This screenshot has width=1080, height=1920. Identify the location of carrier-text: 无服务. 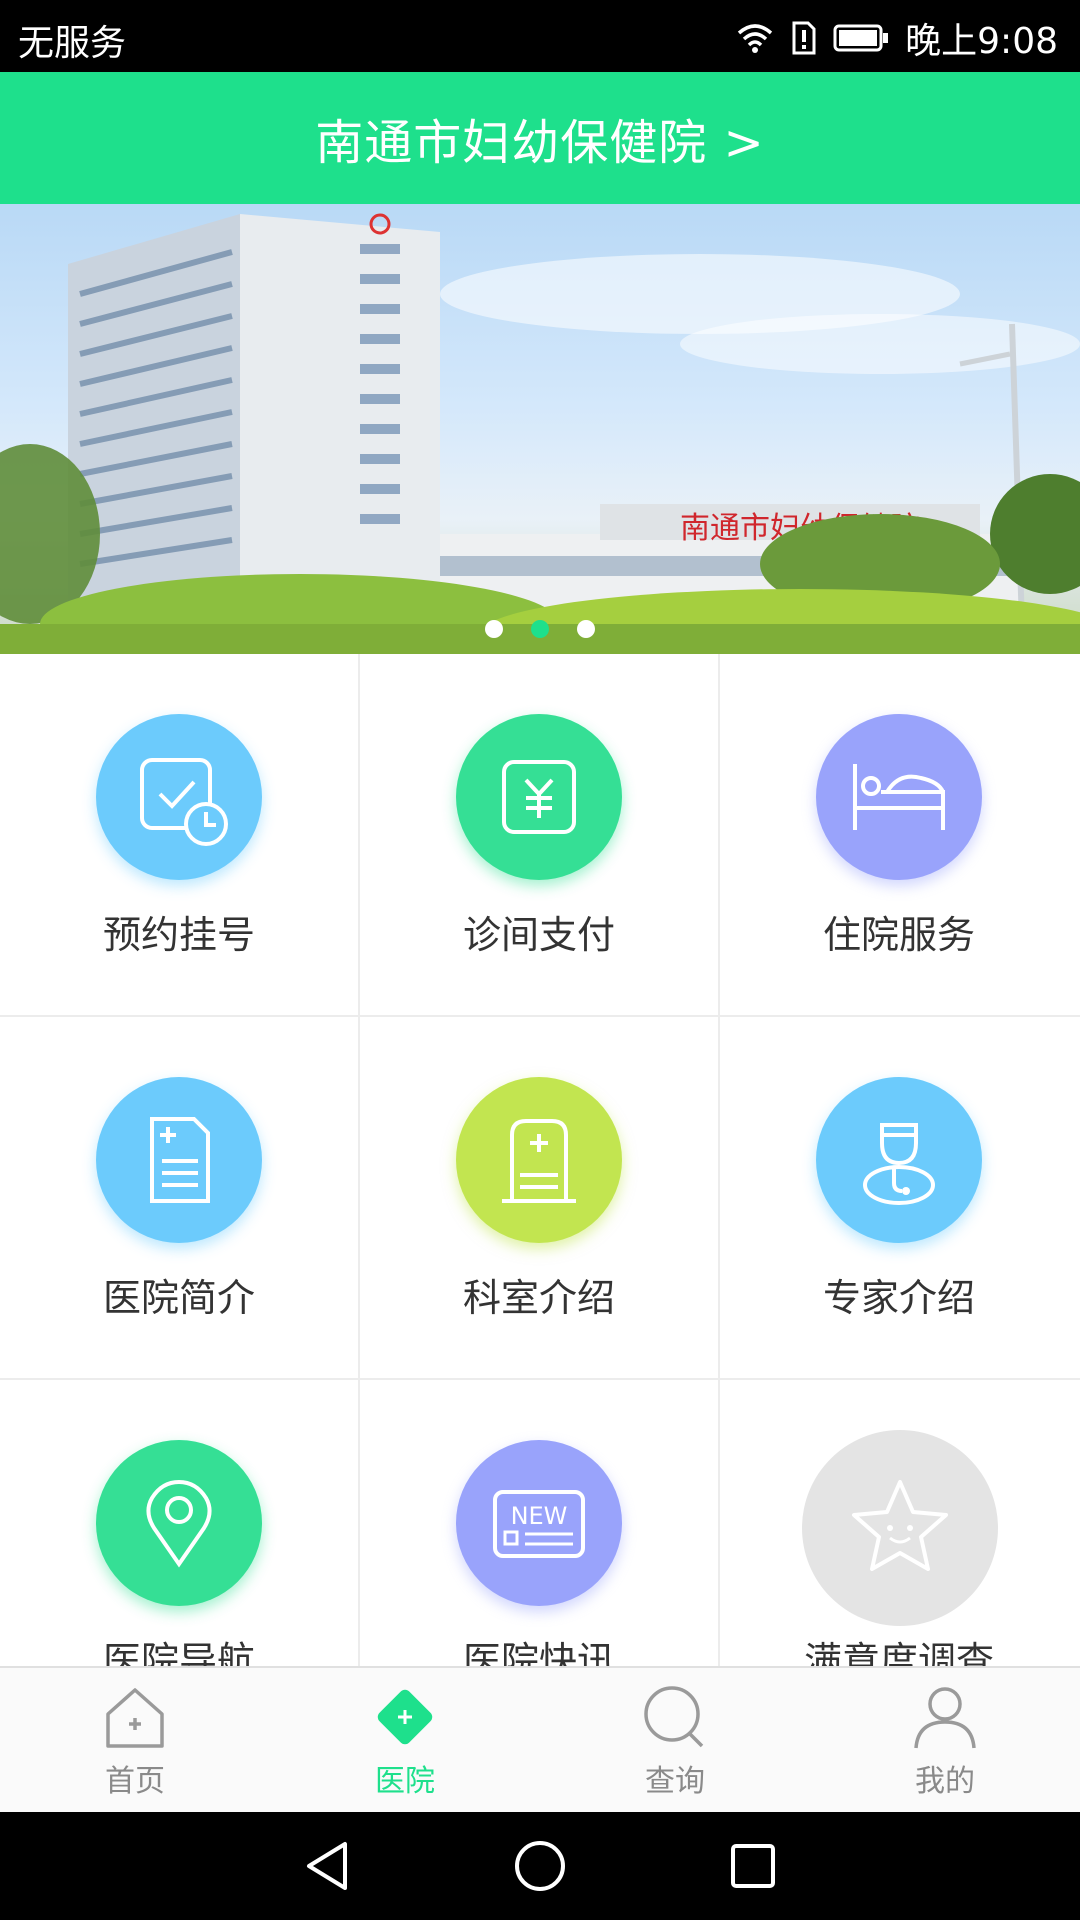
(72, 43).